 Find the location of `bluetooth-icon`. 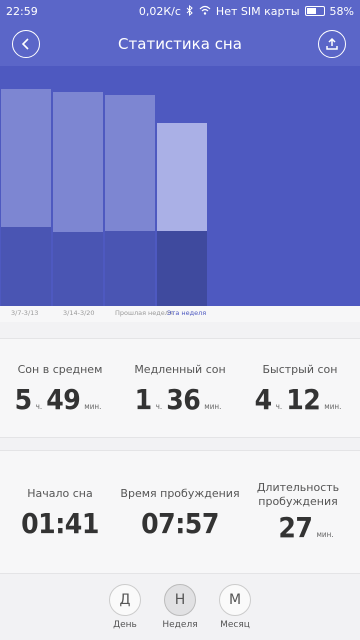

bluetooth-icon is located at coordinates (190, 11).